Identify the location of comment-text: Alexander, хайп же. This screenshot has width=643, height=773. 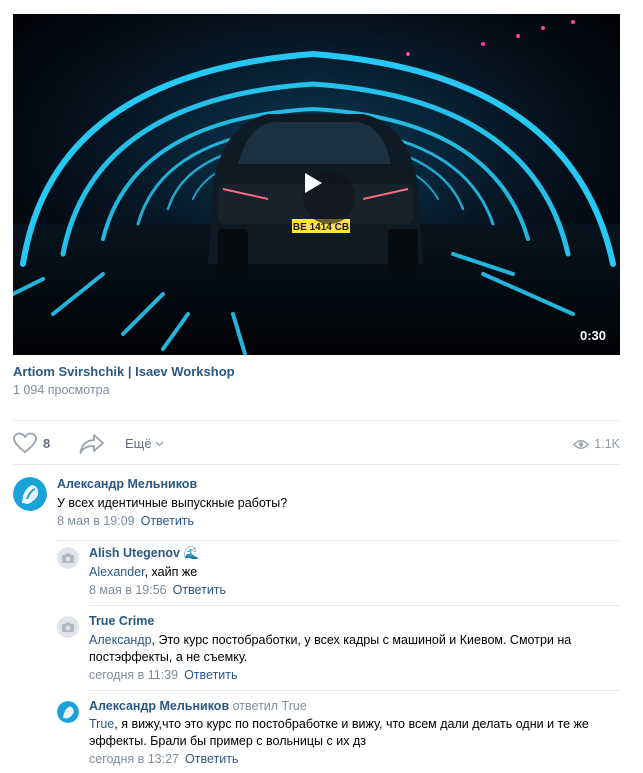
(143, 572).